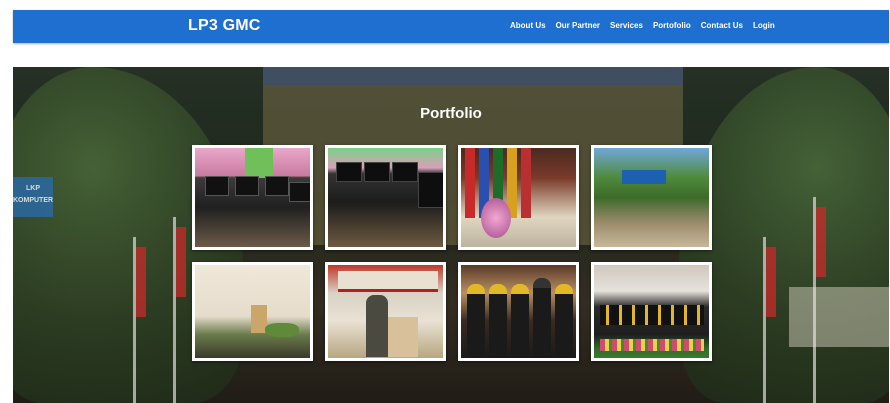 This screenshot has width=890, height=403. I want to click on section-title: Portfolio, so click(451, 113).